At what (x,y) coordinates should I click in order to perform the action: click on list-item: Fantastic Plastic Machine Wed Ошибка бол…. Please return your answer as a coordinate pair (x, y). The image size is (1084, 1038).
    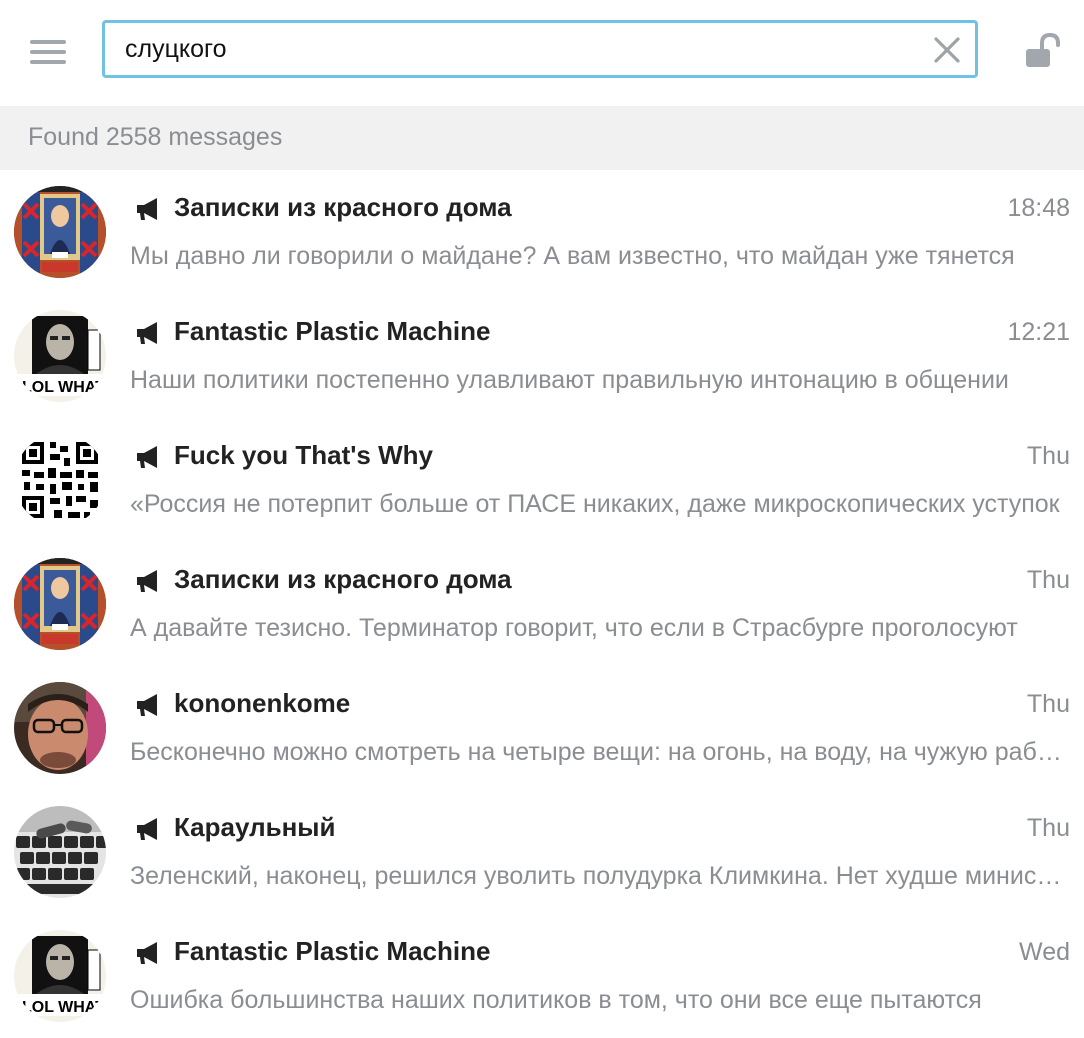
    Looking at the image, I should click on (542, 976).